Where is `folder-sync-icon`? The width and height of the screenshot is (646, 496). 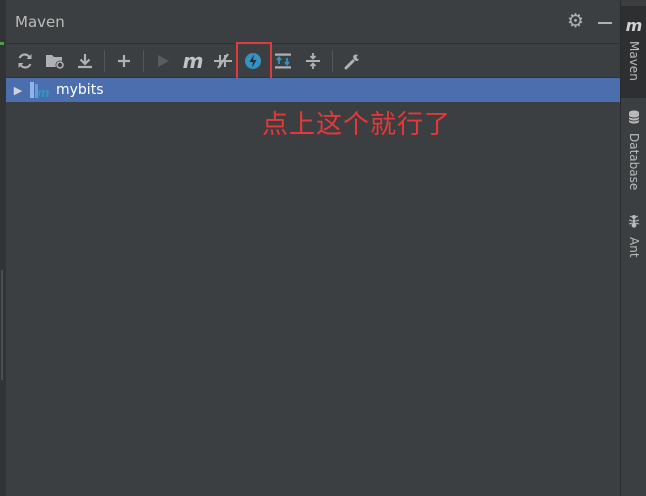 folder-sync-icon is located at coordinates (55, 61).